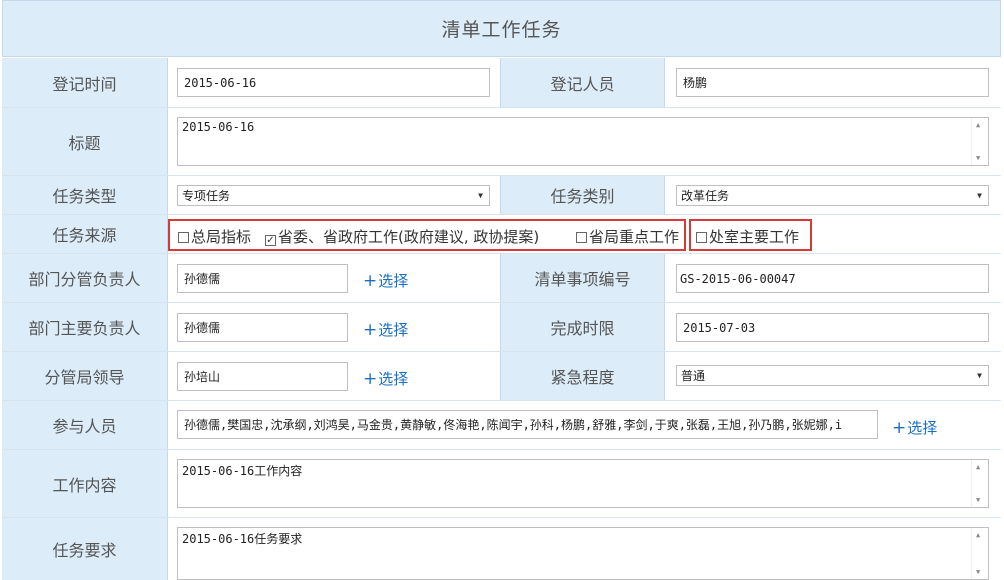 Image resolution: width=1004 pixels, height=580 pixels. I want to click on title-label: 标题, so click(85, 141).